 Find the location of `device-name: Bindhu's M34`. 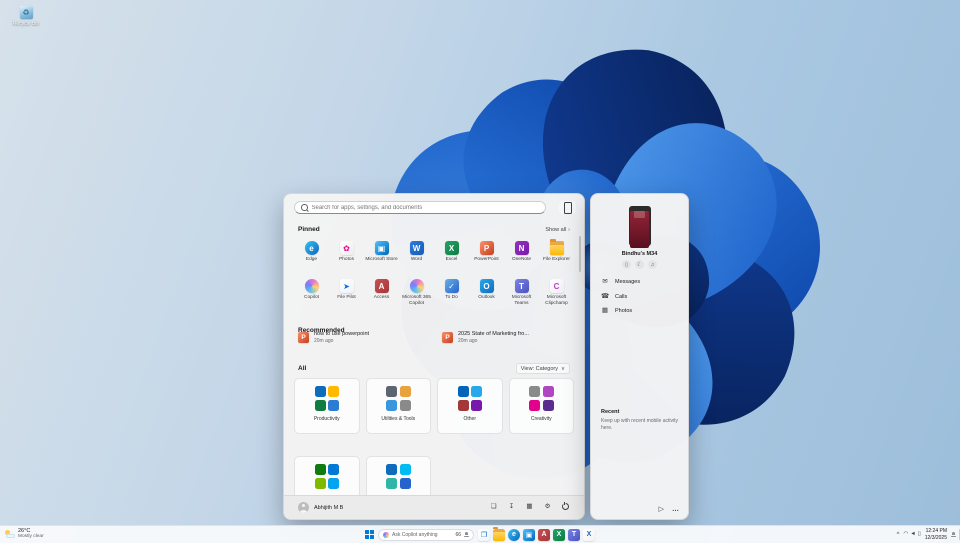

device-name: Bindhu's M34 is located at coordinates (639, 254).